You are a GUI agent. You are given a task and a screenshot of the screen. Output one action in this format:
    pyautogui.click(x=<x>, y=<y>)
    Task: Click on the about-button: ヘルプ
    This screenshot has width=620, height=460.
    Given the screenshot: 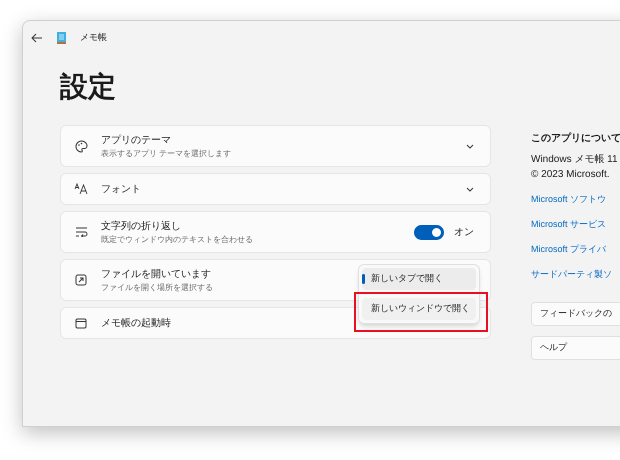 What is the action you would take?
    pyautogui.click(x=575, y=348)
    